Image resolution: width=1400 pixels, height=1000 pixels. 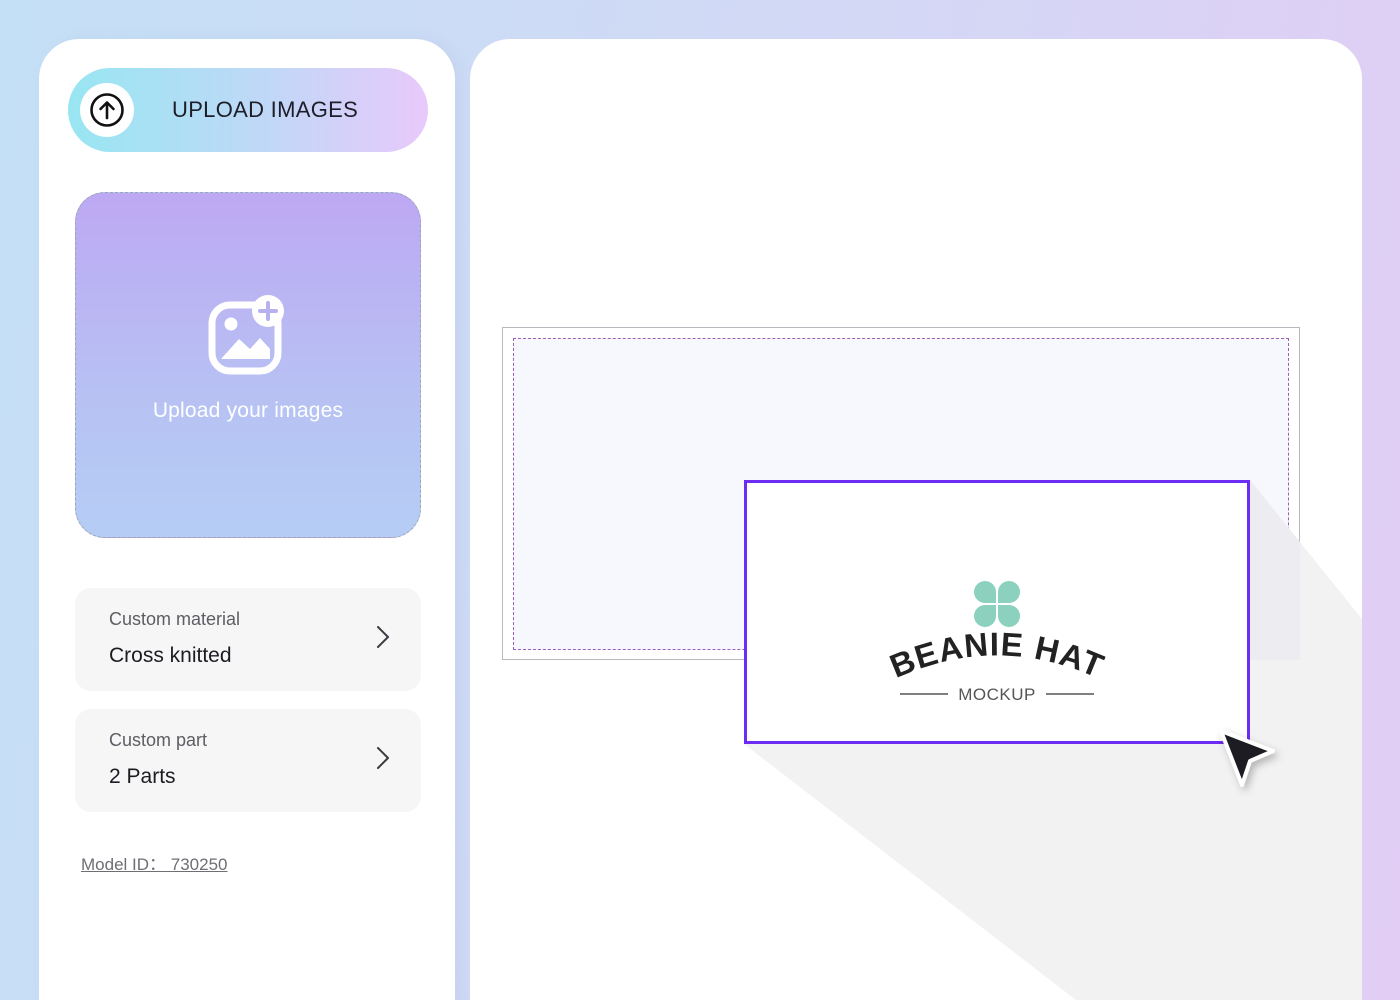 What do you see at coordinates (246, 335) in the screenshot?
I see `add-image-icon` at bounding box center [246, 335].